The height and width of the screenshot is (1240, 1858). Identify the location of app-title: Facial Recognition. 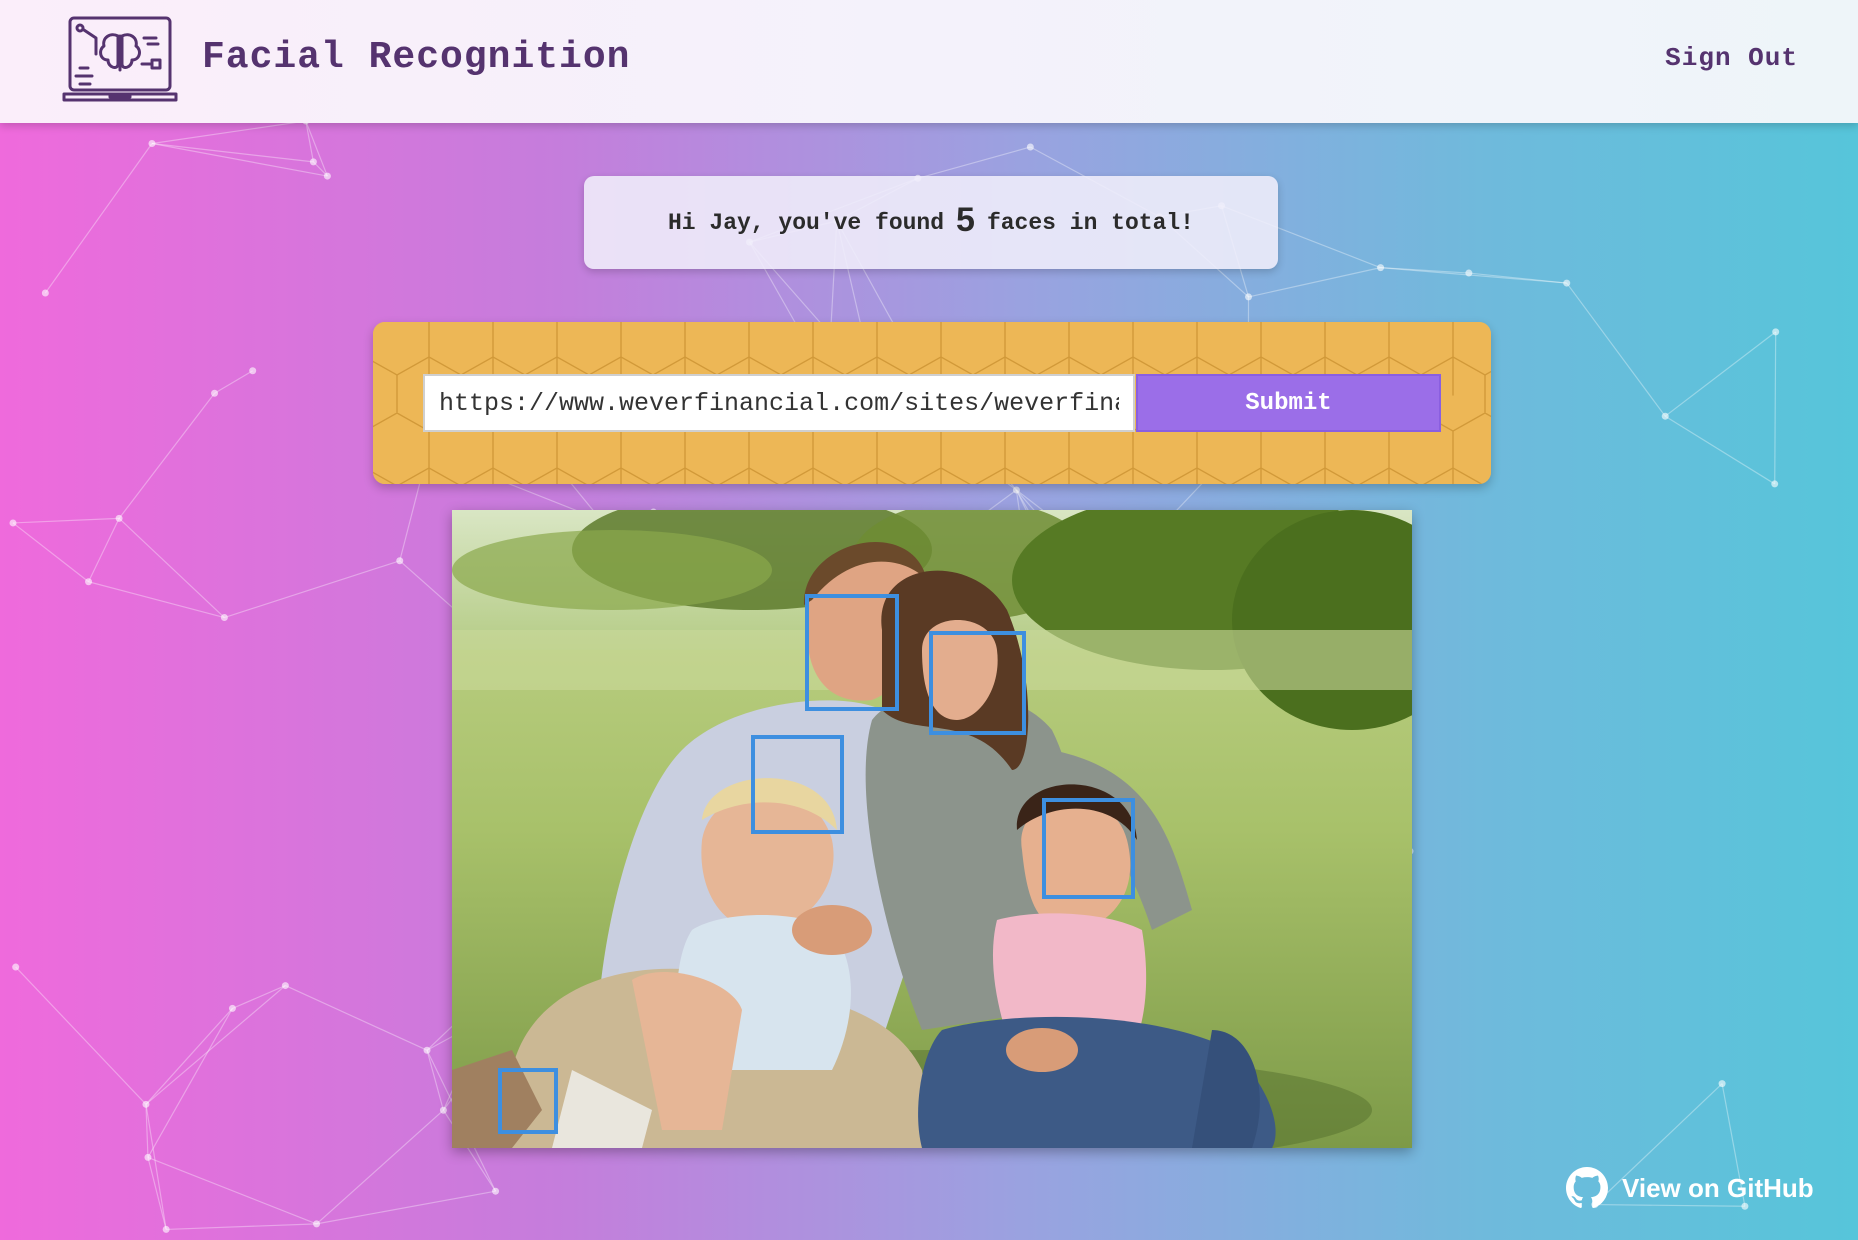
(416, 57).